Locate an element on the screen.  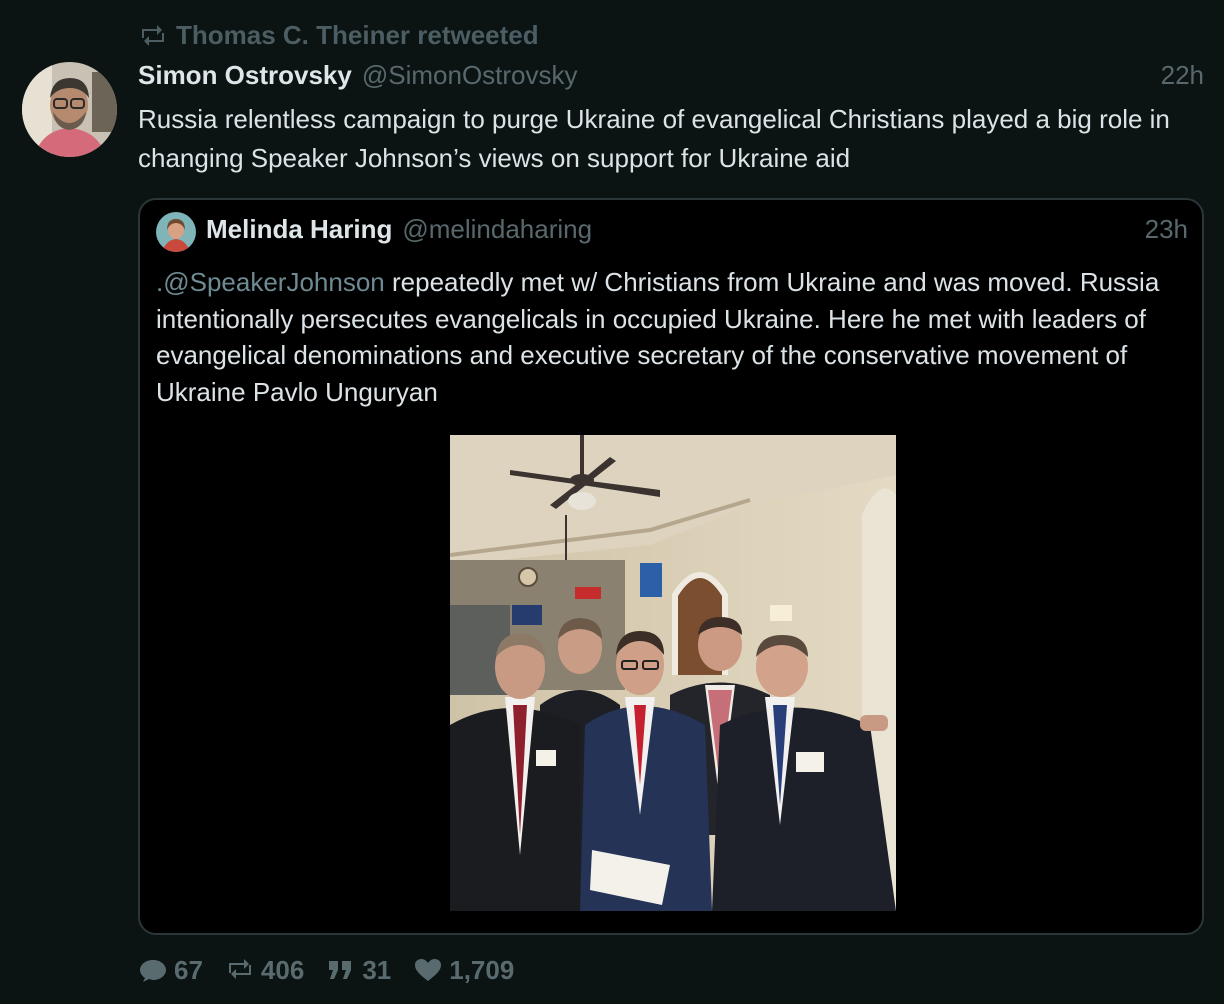
quote-icon is located at coordinates (340, 970).